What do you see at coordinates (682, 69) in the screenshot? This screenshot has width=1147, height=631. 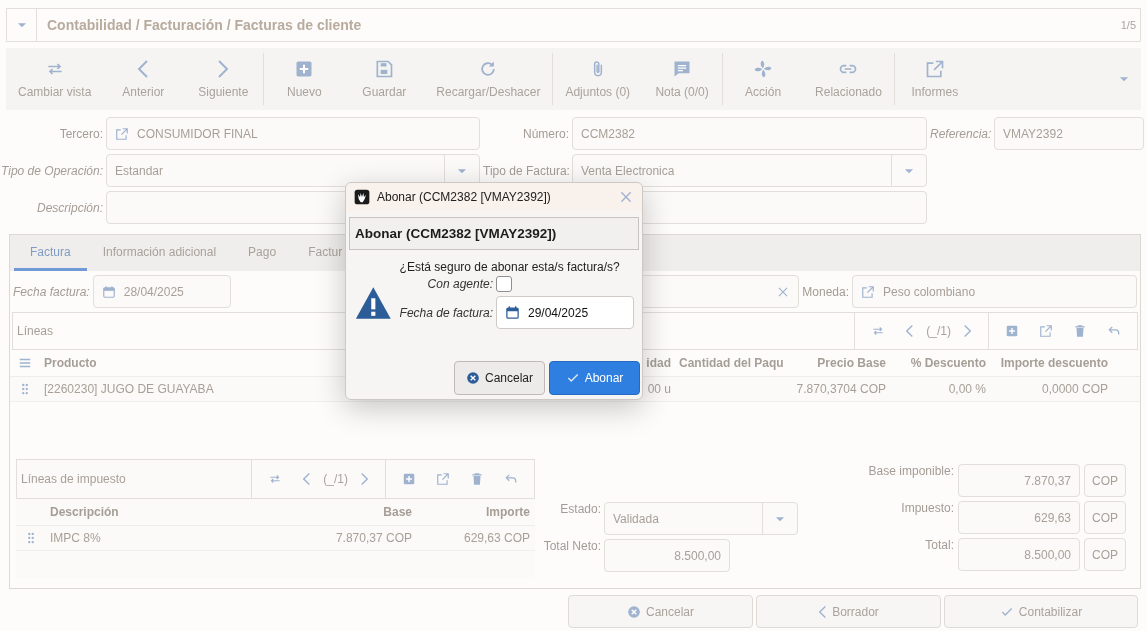 I see `comment-icon` at bounding box center [682, 69].